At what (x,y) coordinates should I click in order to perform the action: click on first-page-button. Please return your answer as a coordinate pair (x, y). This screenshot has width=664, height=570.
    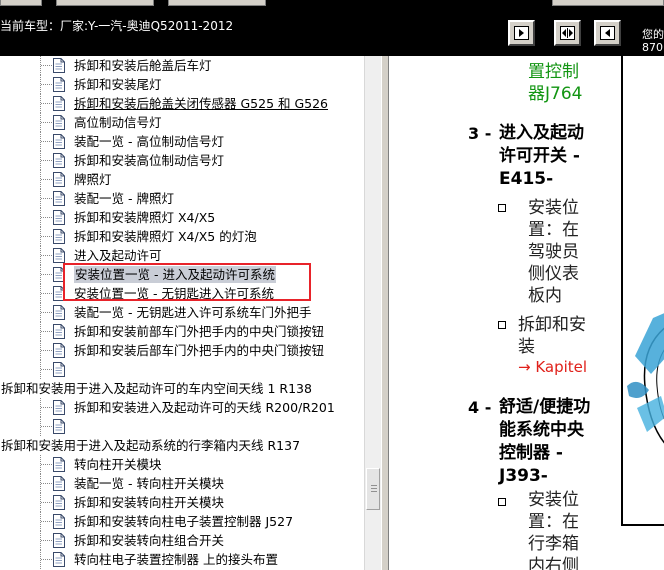
    Looking at the image, I should click on (521, 33).